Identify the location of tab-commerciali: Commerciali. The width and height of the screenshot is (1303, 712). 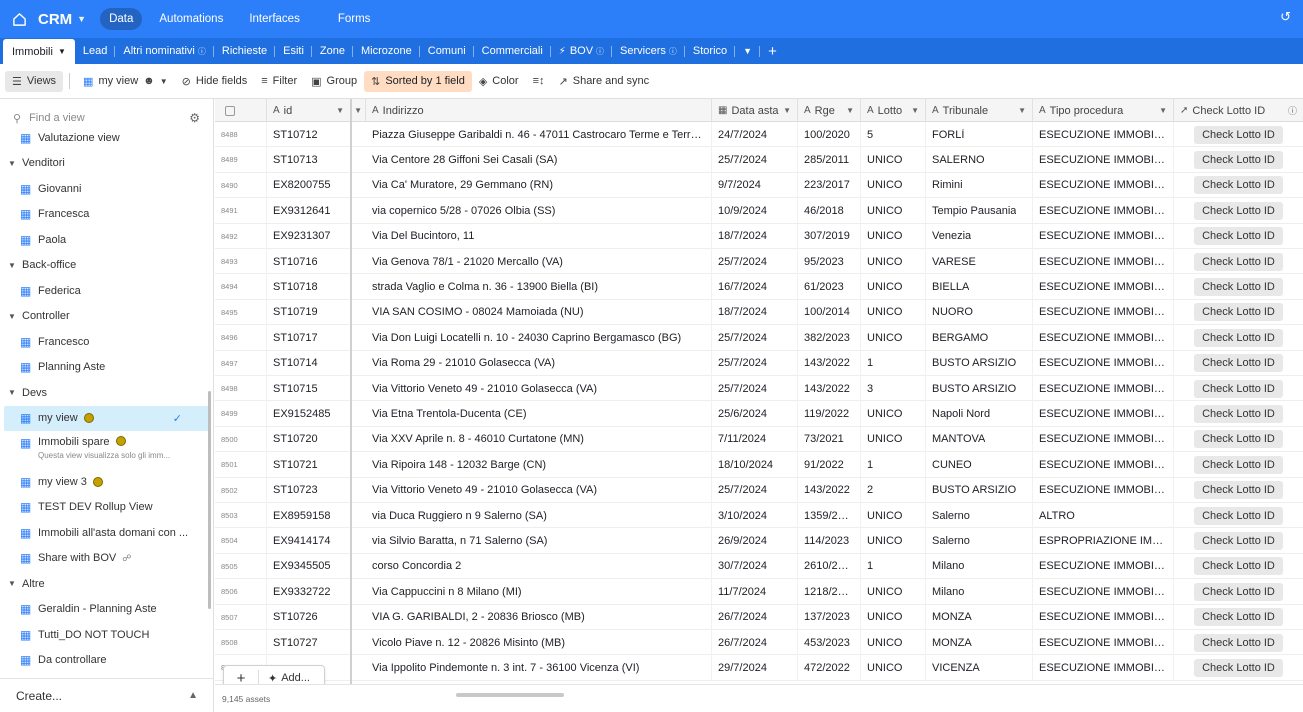
(512, 51).